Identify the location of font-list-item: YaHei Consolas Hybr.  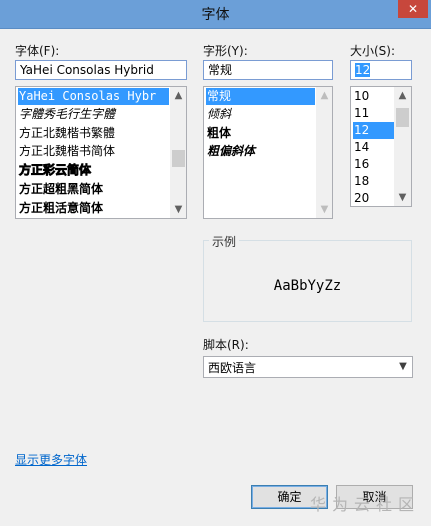
(93, 96).